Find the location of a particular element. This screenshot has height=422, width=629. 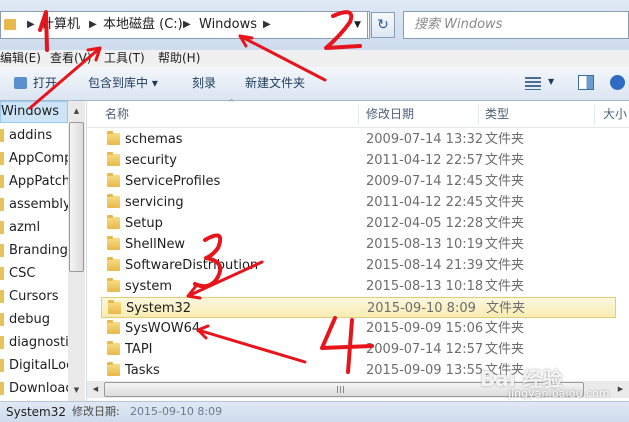

menu-view: 查看(V) is located at coordinates (71, 58).